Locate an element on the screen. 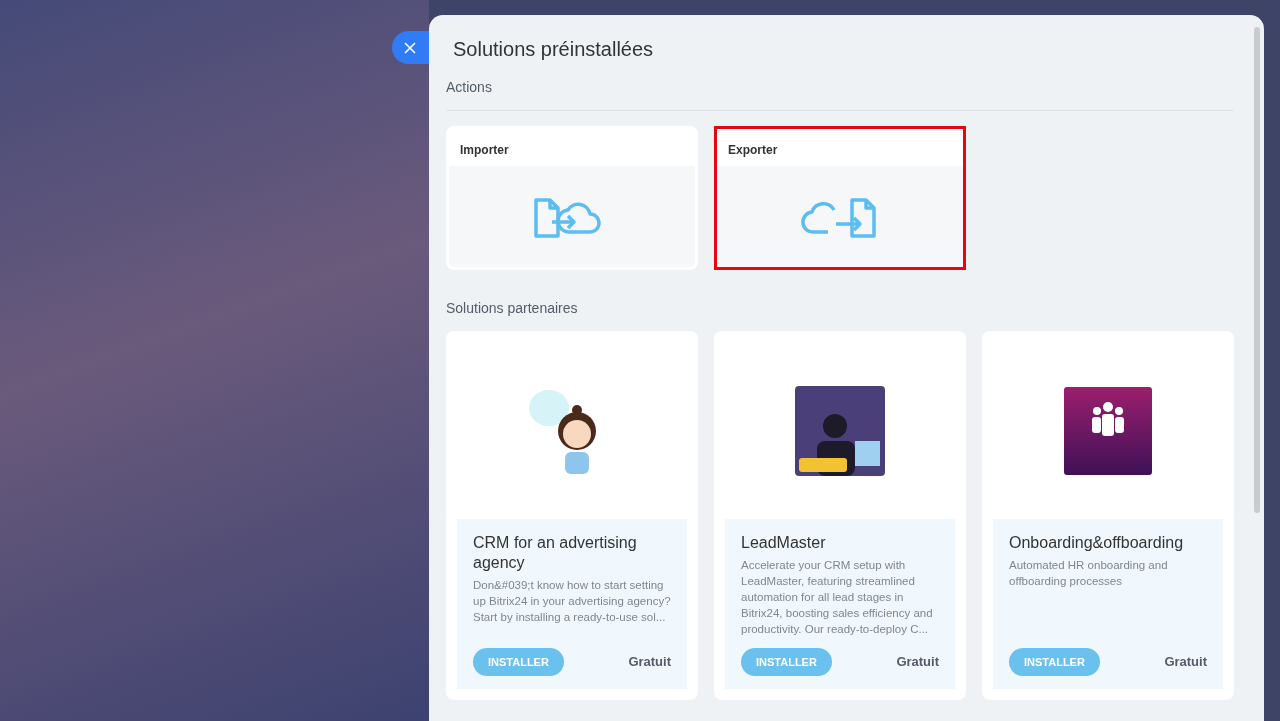 Image resolution: width=1280 pixels, height=721 pixels. solution-title: CRM for an advertising agency is located at coordinates (555, 553).